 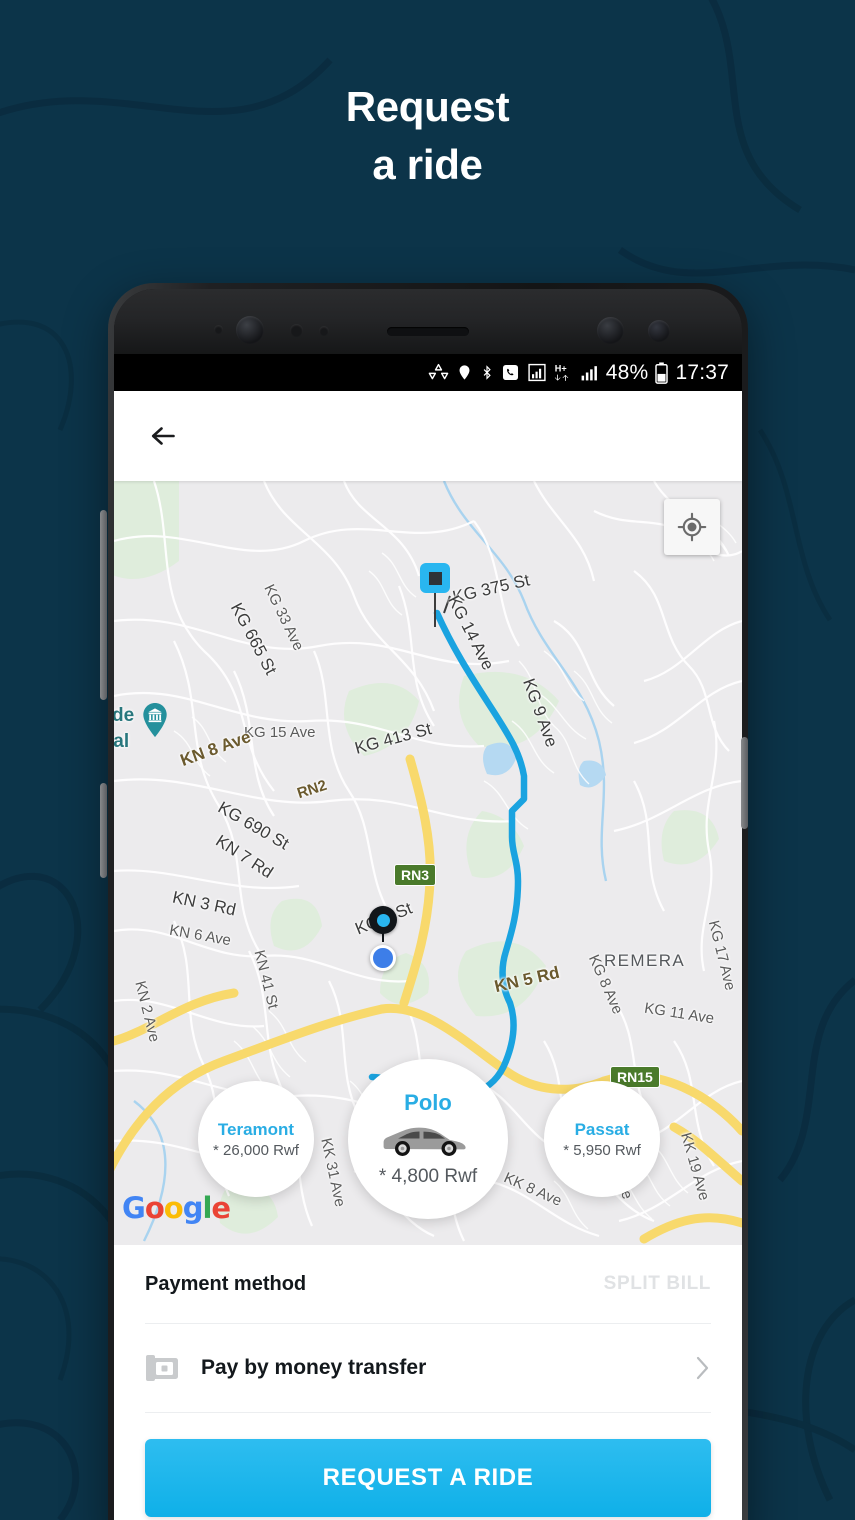 I want to click on iris-sensor-icon, so click(x=296, y=330).